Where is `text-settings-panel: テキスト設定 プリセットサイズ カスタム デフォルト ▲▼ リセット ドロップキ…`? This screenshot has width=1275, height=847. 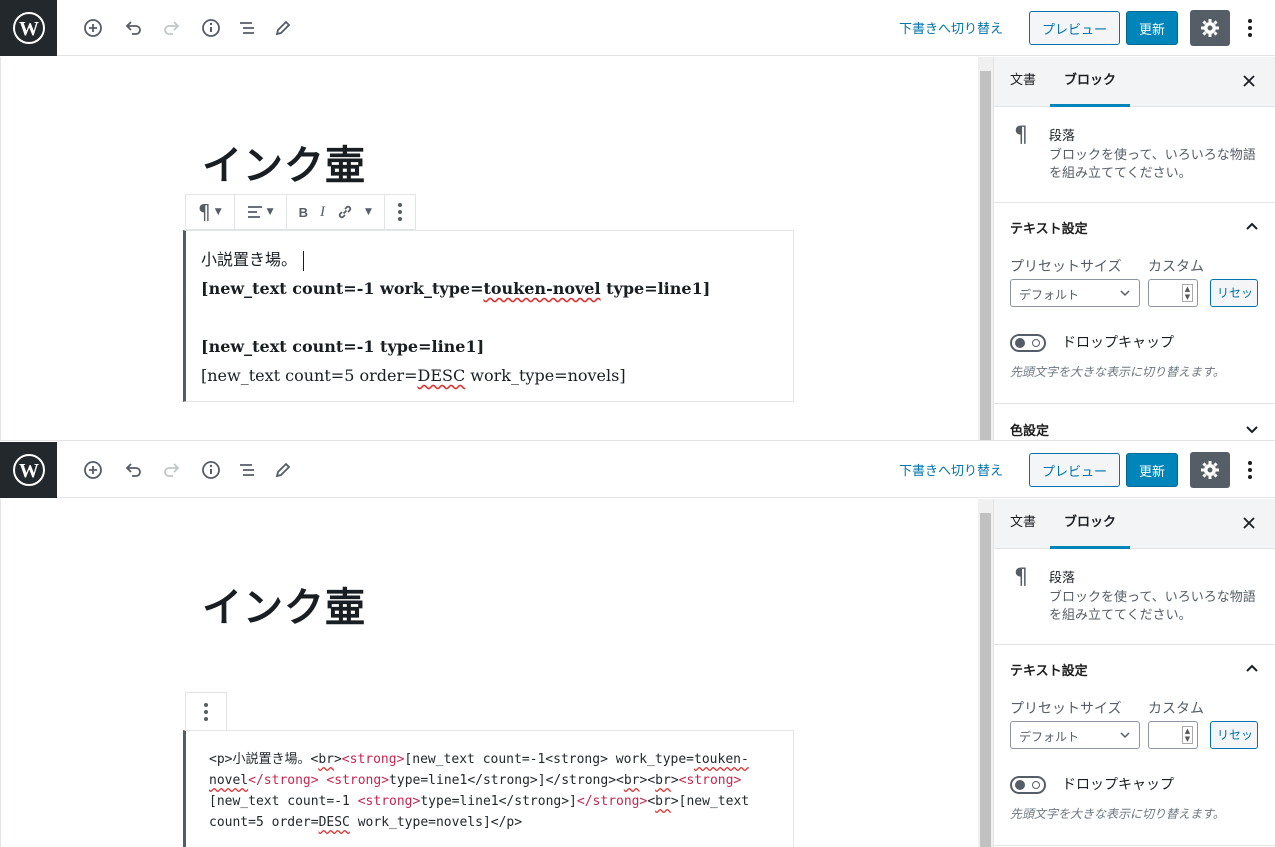
text-settings-panel: テキスト設定 プリセットサイズ カスタム デフォルト ▲▼ リセット ドロップキ… is located at coordinates (1134, 745).